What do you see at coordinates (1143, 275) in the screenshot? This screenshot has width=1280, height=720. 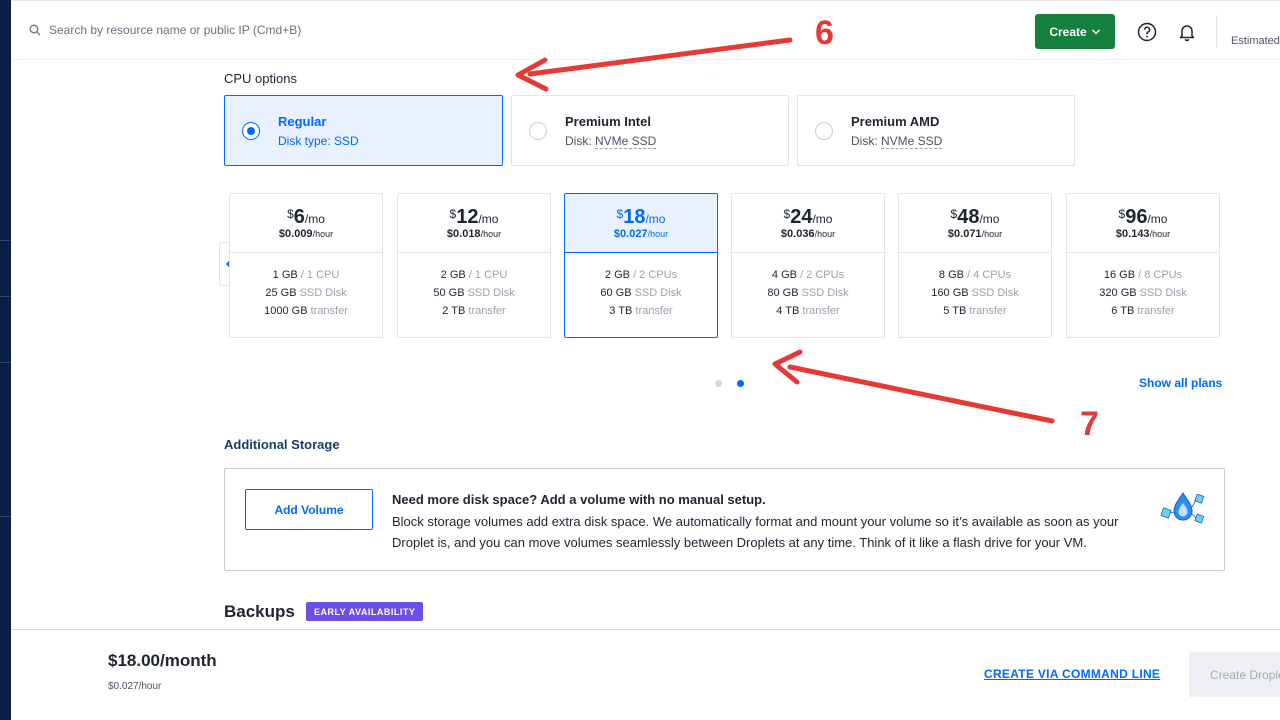 I see `plan-memory-cpu: 16 GB / 8 CPUs` at bounding box center [1143, 275].